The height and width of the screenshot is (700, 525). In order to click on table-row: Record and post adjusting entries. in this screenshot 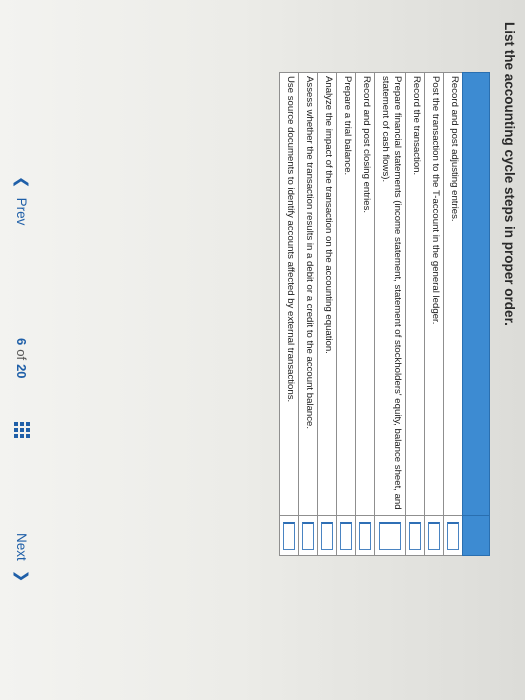, I will do `click(453, 314)`.